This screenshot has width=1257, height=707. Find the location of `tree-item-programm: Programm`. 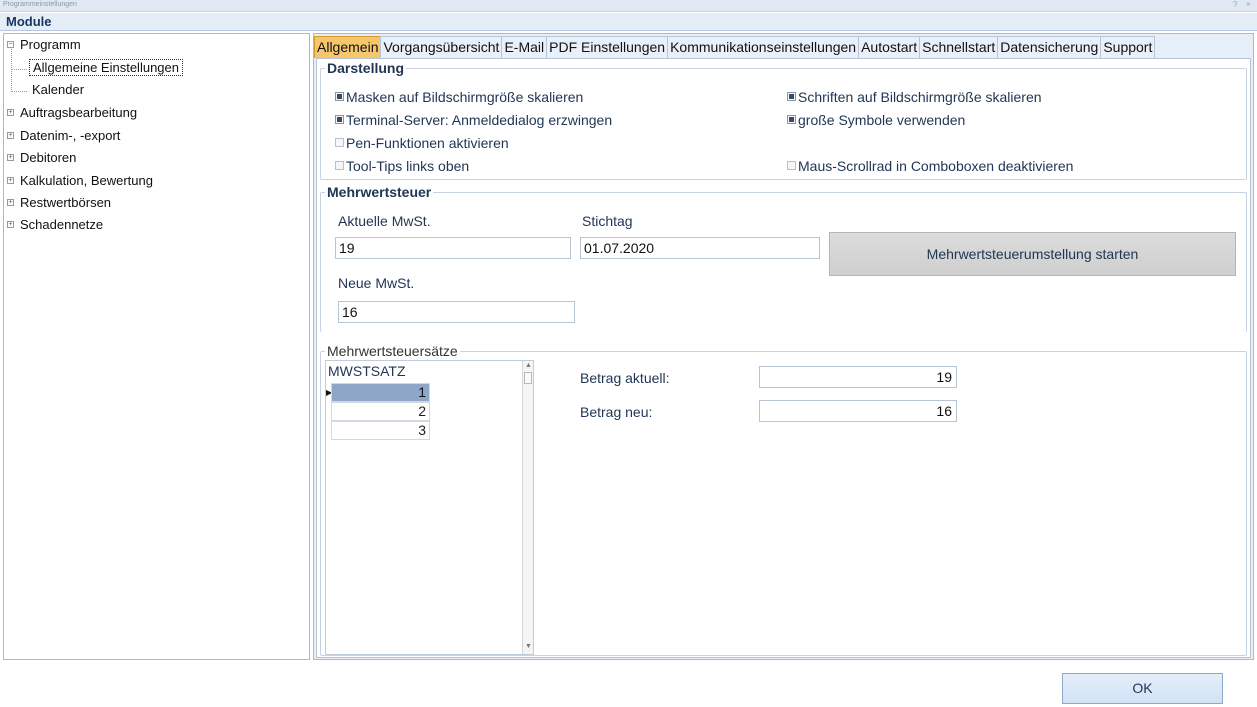

tree-item-programm: Programm is located at coordinates (50, 44).